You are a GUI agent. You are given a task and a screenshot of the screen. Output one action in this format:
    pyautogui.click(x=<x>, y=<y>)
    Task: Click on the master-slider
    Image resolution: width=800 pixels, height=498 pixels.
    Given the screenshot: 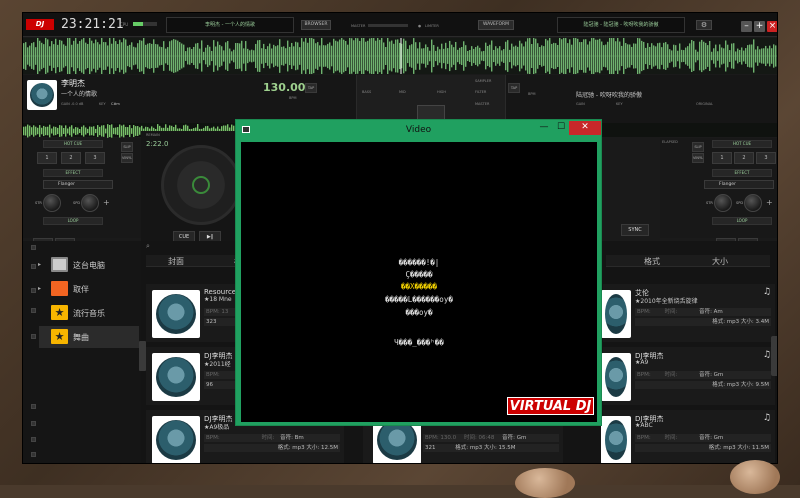 What is the action you would take?
    pyautogui.click(x=388, y=25)
    